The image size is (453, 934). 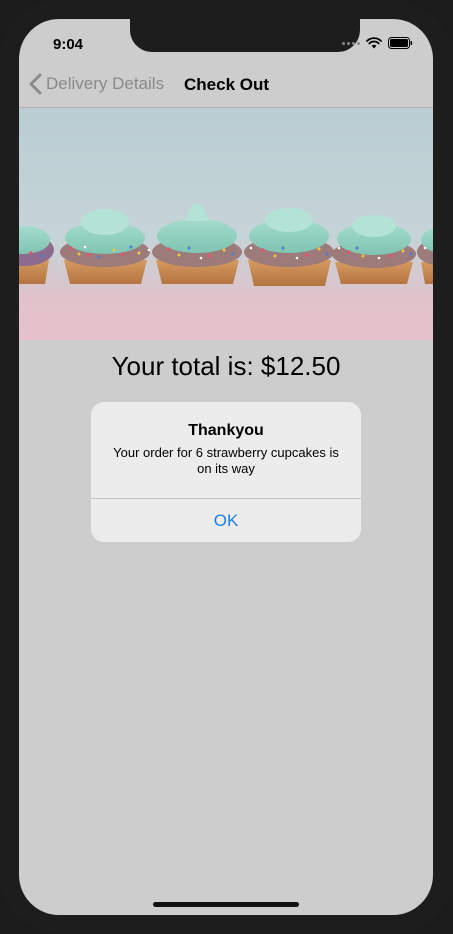 What do you see at coordinates (374, 43) in the screenshot?
I see `wifi-icon` at bounding box center [374, 43].